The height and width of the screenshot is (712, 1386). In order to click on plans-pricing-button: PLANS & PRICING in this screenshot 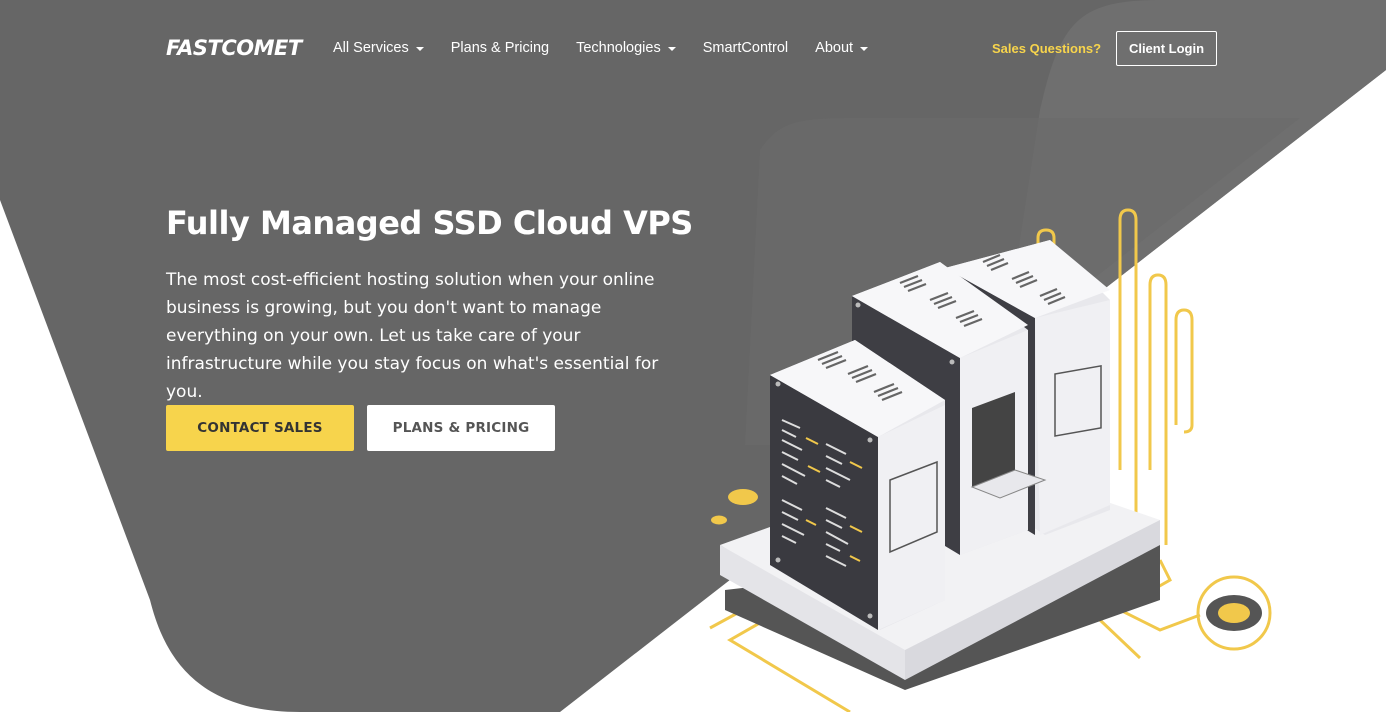, I will do `click(461, 428)`.